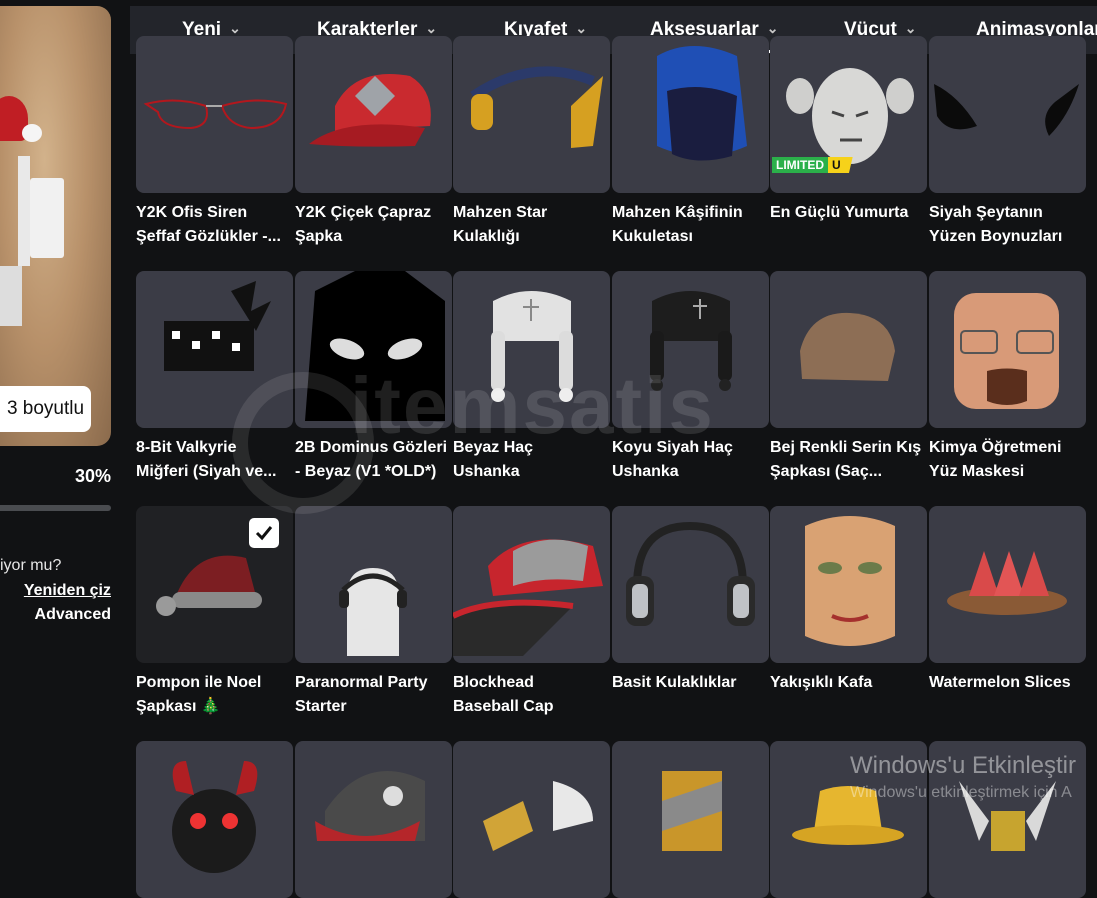  I want to click on item-name: Y2K Ofis Siren, so click(192, 212).